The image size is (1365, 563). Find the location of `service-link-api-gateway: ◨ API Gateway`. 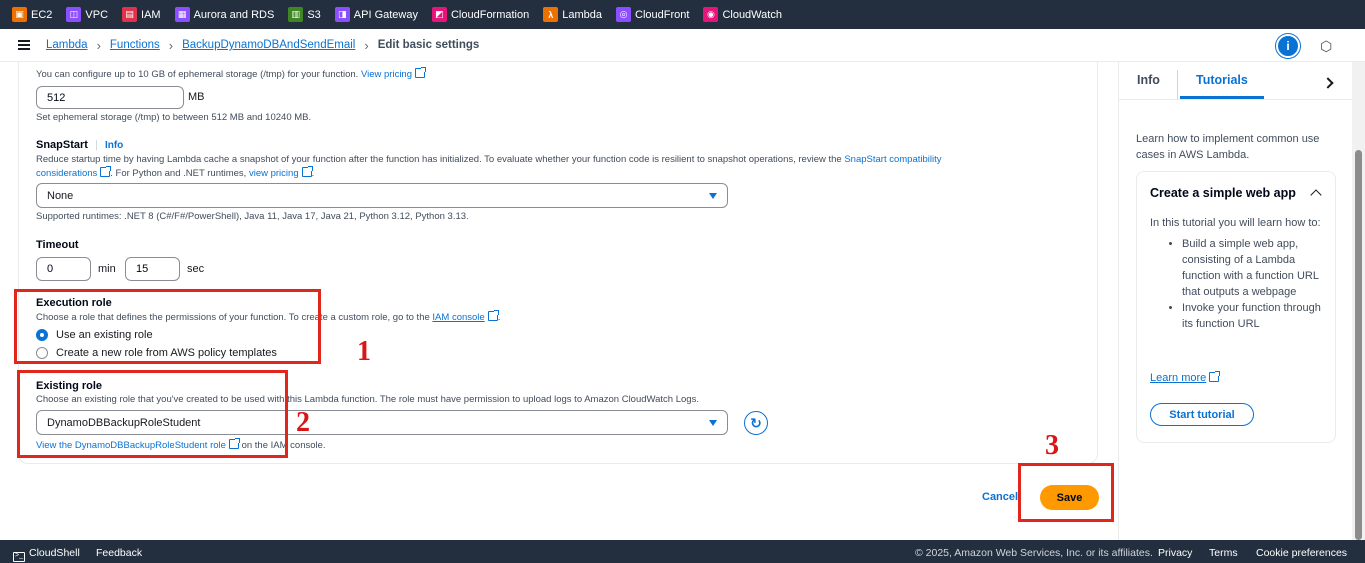

service-link-api-gateway: ◨ API Gateway is located at coordinates (376, 14).